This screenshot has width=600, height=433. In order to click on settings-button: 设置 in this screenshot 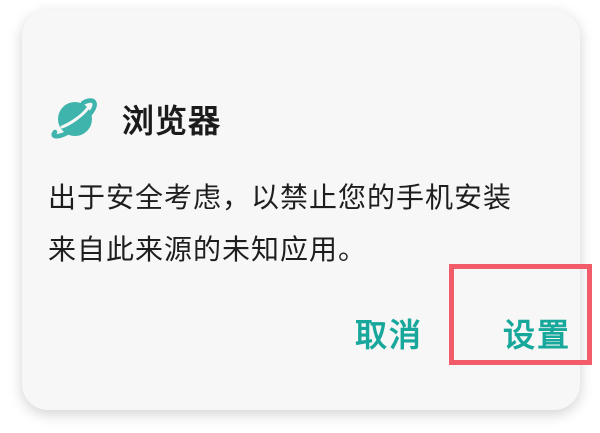, I will do `click(537, 335)`.